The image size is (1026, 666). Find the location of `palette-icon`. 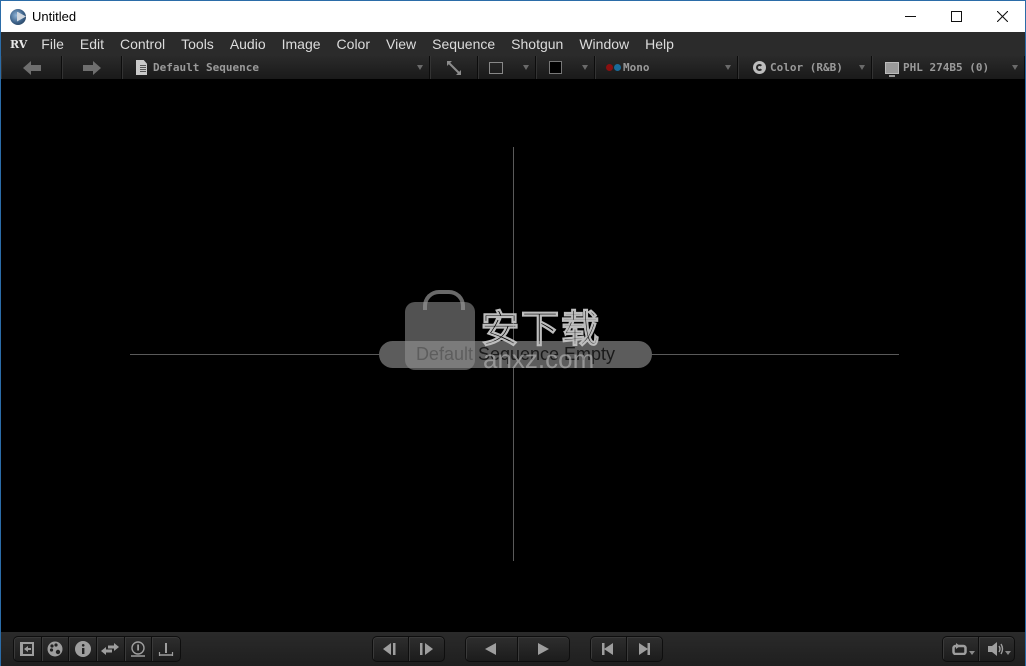

palette-icon is located at coordinates (55, 649).